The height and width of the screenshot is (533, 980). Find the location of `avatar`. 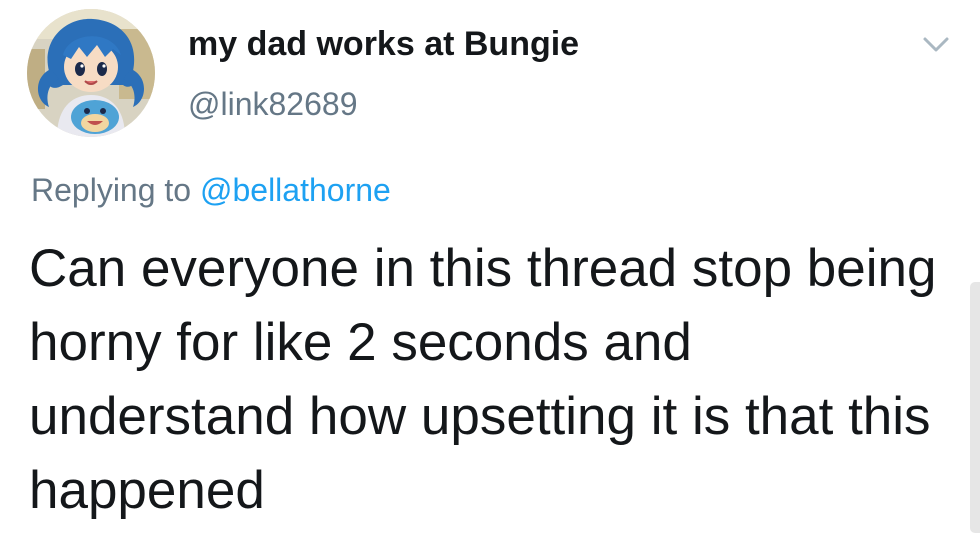

avatar is located at coordinates (91, 73).